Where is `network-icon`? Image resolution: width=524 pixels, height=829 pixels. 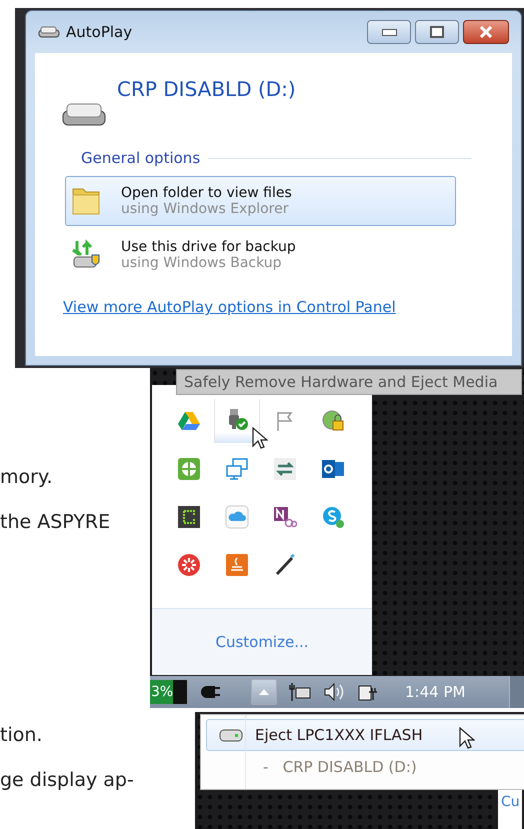
network-icon is located at coordinates (300, 692).